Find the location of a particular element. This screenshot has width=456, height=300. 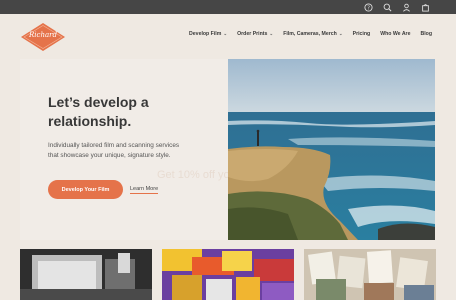

nav-pricing: Pricing is located at coordinates (362, 34).